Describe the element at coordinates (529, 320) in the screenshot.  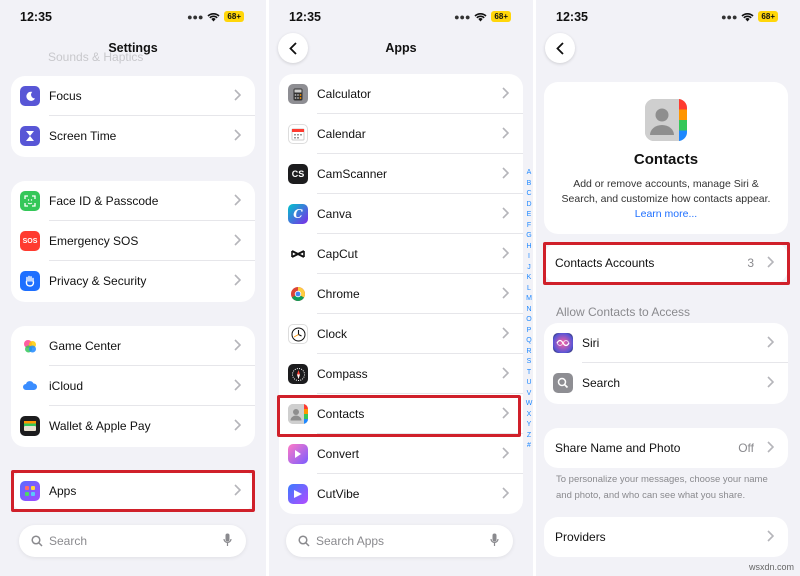
I see `alphabet-index-letter: O` at that location.